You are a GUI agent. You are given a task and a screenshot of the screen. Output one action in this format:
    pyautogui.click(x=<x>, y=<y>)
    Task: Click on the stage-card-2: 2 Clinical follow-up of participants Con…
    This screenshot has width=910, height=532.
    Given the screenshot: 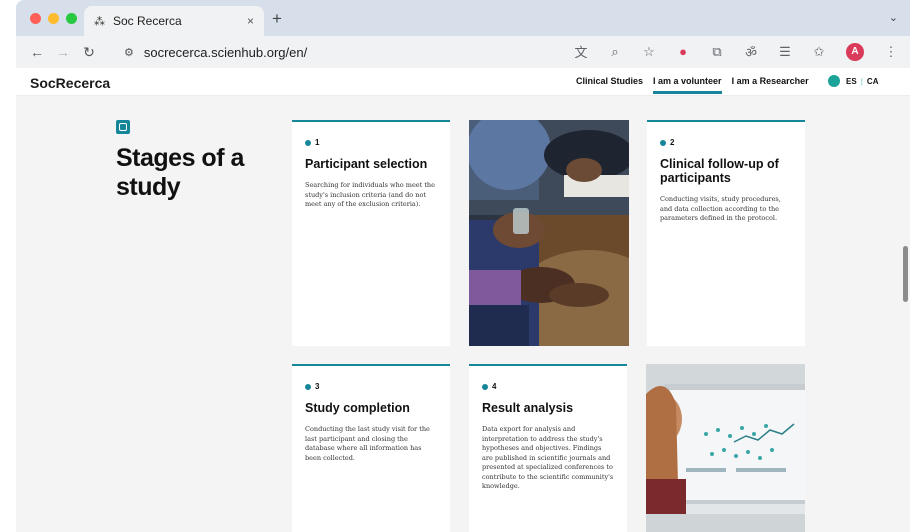 What is the action you would take?
    pyautogui.click(x=726, y=233)
    